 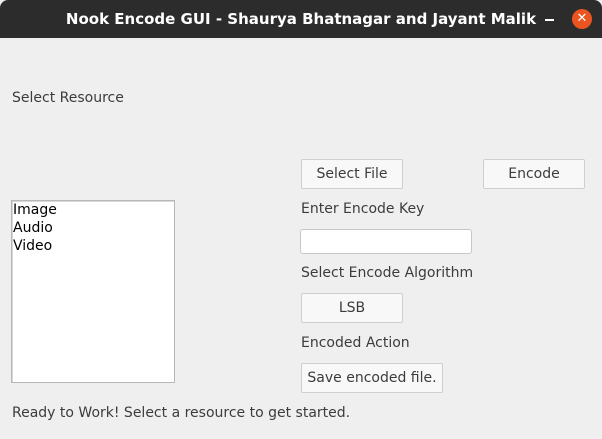 I want to click on save-encoded-file-button: Save encoded file., so click(x=372, y=378).